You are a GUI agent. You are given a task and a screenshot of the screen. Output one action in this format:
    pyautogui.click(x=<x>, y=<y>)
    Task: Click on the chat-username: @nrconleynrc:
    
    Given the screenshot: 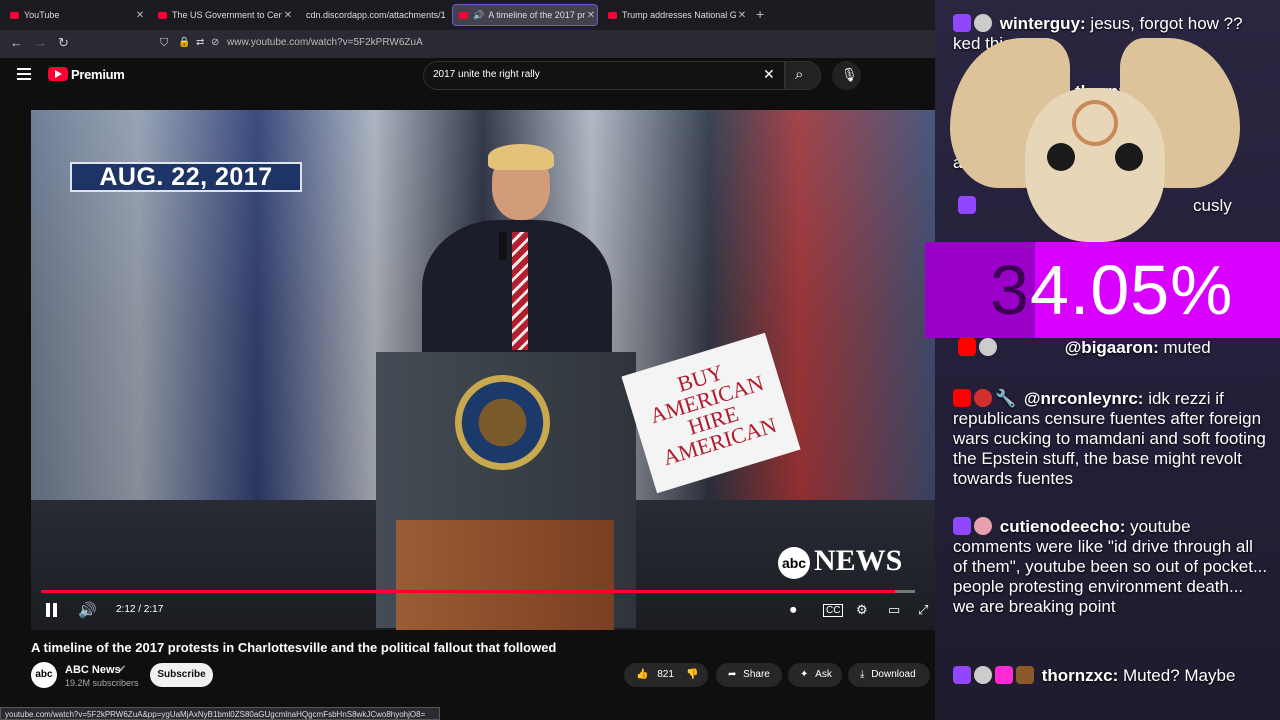 What is the action you would take?
    pyautogui.click(x=1083, y=398)
    